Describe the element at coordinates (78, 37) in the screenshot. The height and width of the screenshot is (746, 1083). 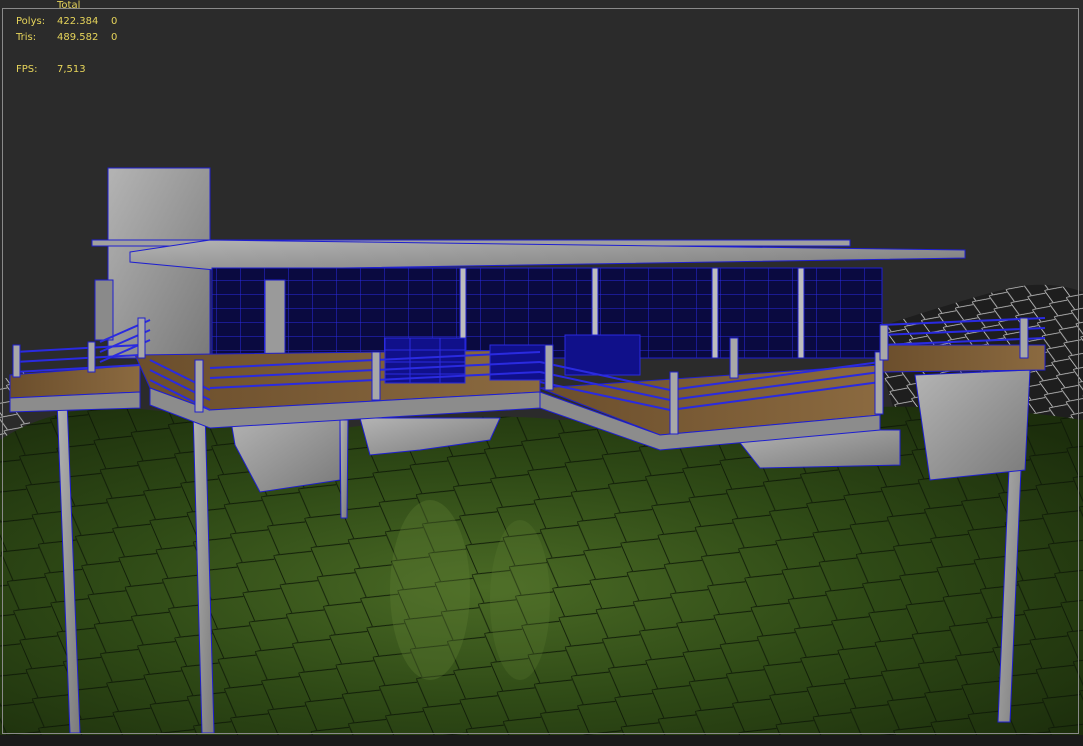
I see `stats-tris-total: 489.582` at that location.